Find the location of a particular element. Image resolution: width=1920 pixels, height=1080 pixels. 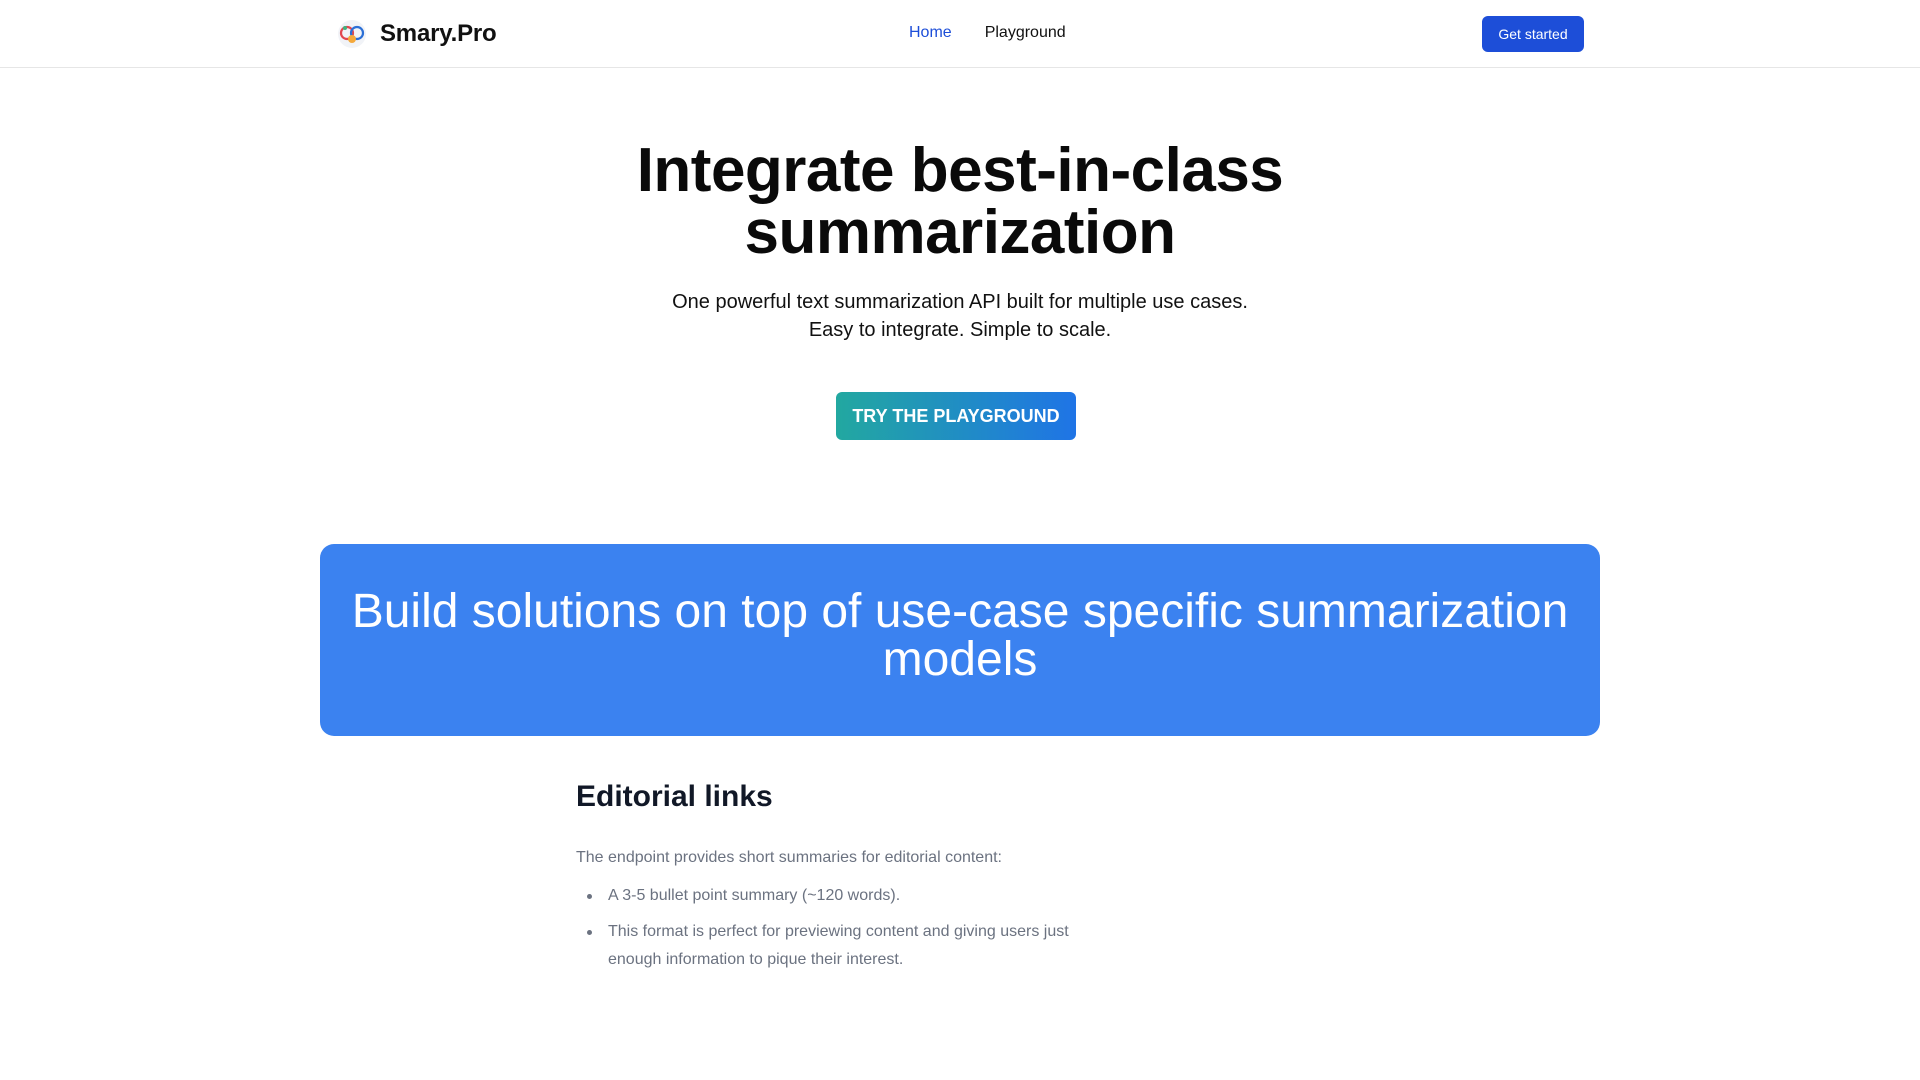

list-item: A 3-5 bullet point summary (~120 words). is located at coordinates (846, 896).